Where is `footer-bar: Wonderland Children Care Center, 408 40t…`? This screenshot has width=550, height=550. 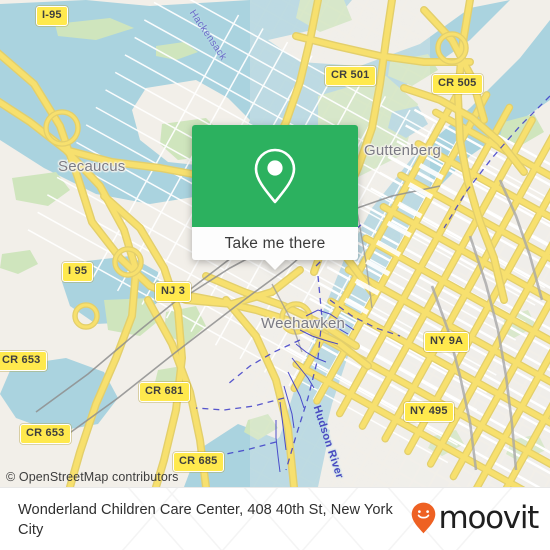
footer-bar: Wonderland Children Care Center, 408 40t… is located at coordinates (275, 518).